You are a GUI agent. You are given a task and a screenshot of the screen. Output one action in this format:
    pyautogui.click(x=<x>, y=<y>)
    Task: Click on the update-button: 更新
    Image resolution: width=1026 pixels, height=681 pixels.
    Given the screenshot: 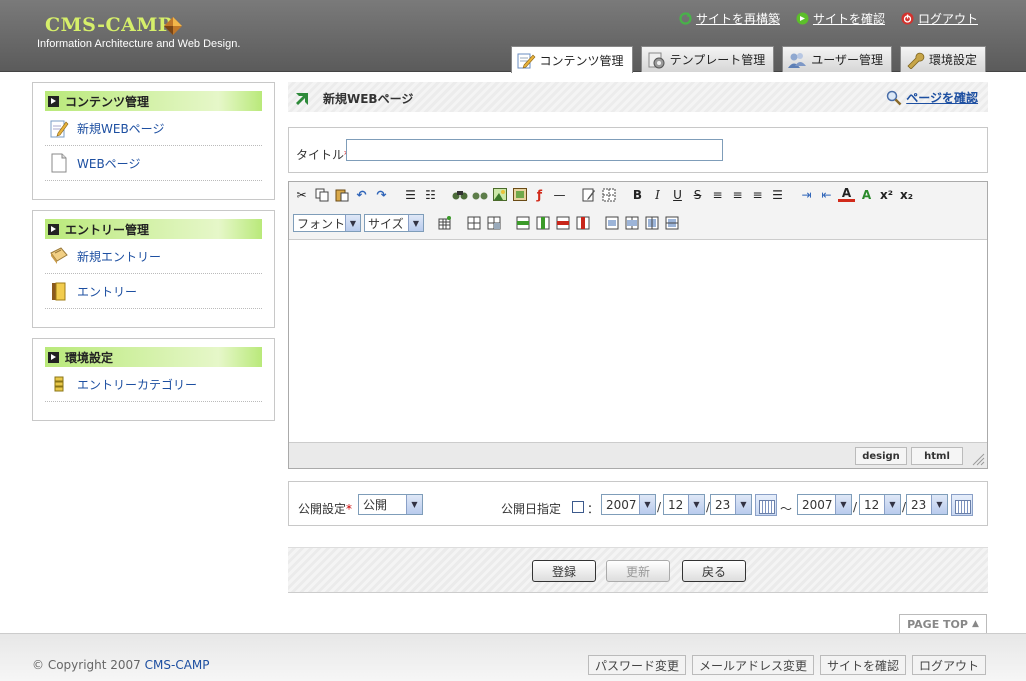 What is the action you would take?
    pyautogui.click(x=638, y=571)
    